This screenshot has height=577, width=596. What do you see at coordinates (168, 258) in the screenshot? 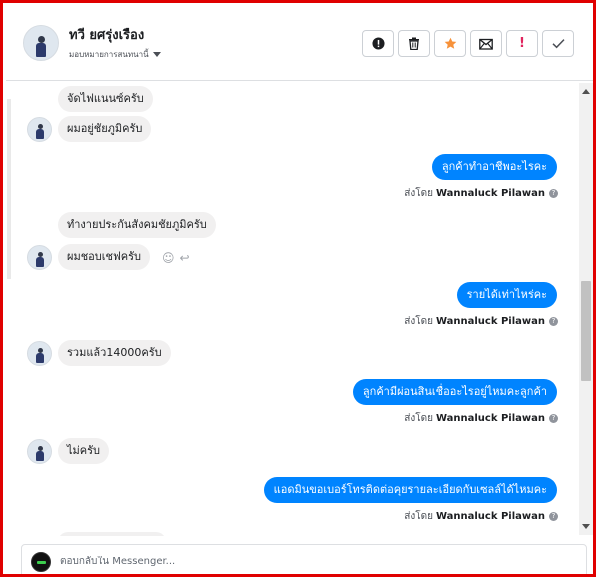
I see `react-icon: ☺` at bounding box center [168, 258].